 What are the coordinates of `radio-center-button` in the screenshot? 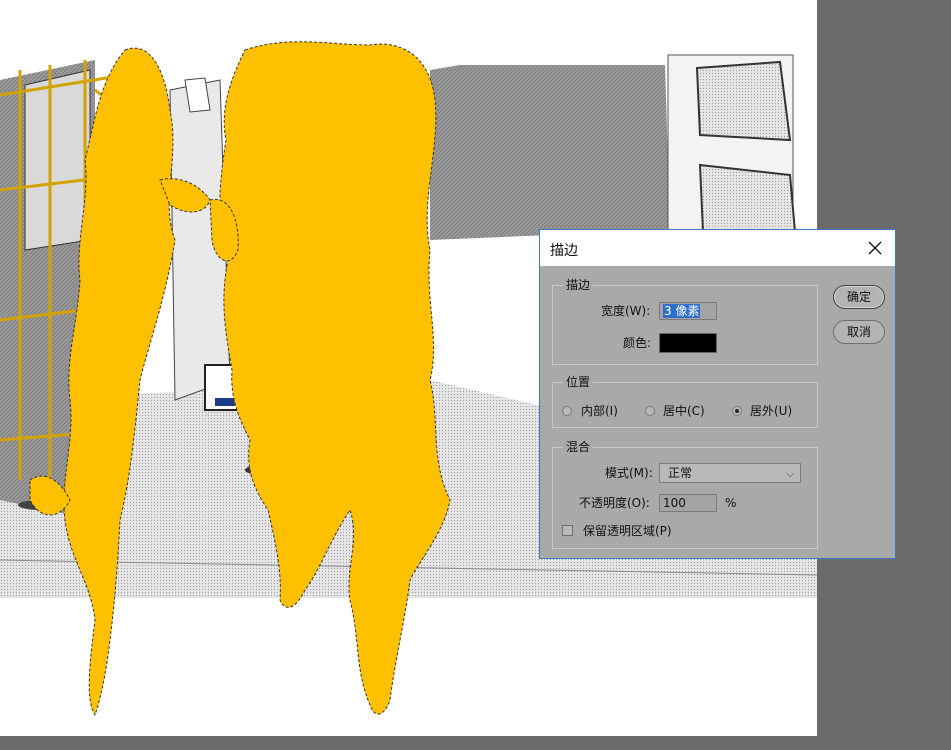 It's located at (650, 411).